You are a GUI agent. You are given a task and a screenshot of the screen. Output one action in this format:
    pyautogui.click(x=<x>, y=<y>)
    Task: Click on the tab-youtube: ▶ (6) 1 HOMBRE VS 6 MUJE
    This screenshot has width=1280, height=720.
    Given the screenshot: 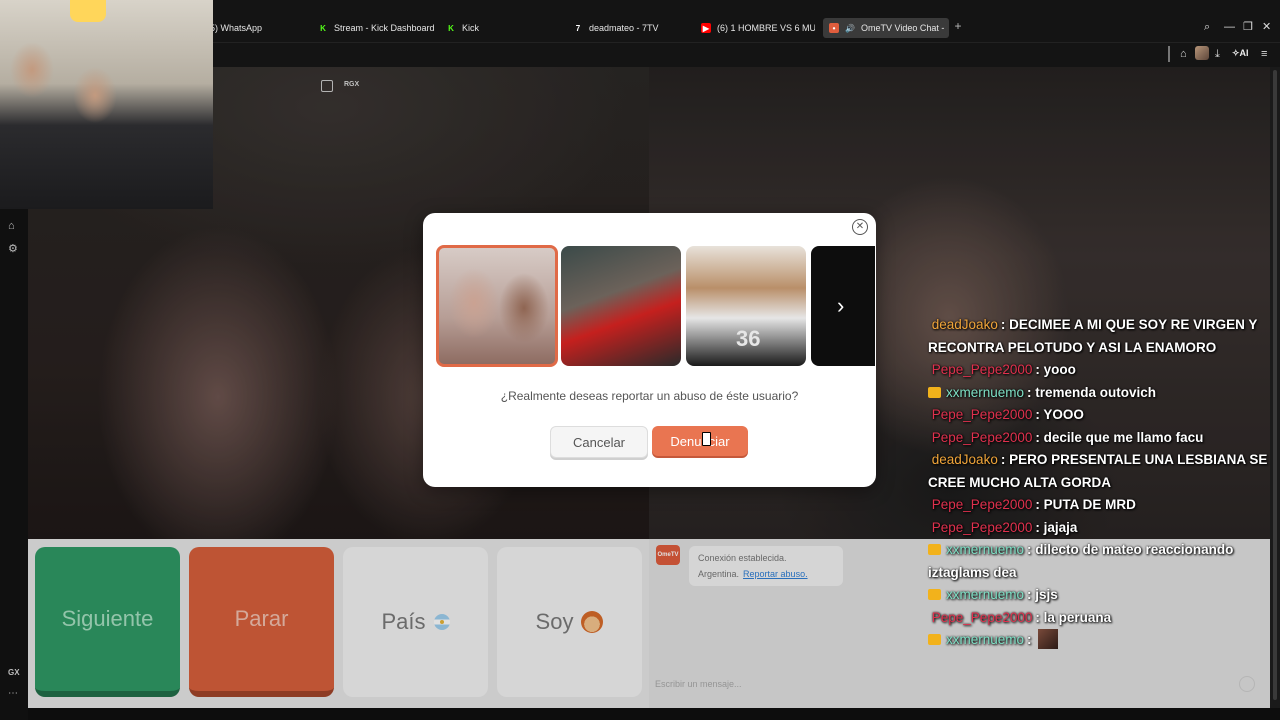 What is the action you would take?
    pyautogui.click(x=758, y=28)
    